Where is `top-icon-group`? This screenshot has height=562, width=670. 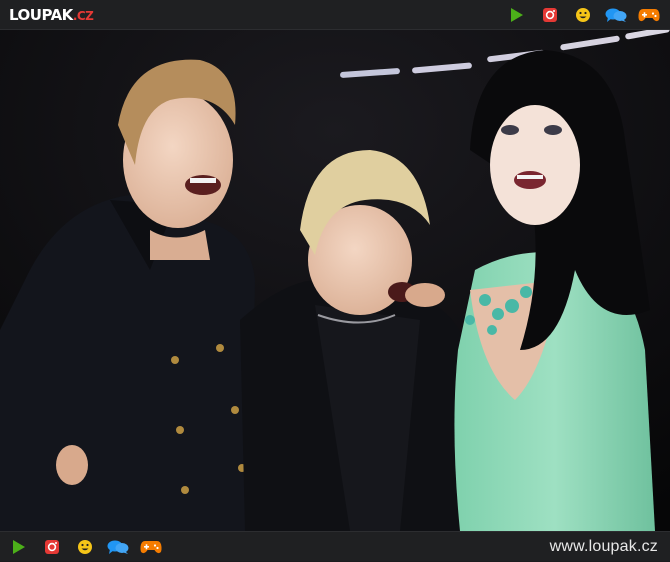
top-icon-group is located at coordinates (577, 15).